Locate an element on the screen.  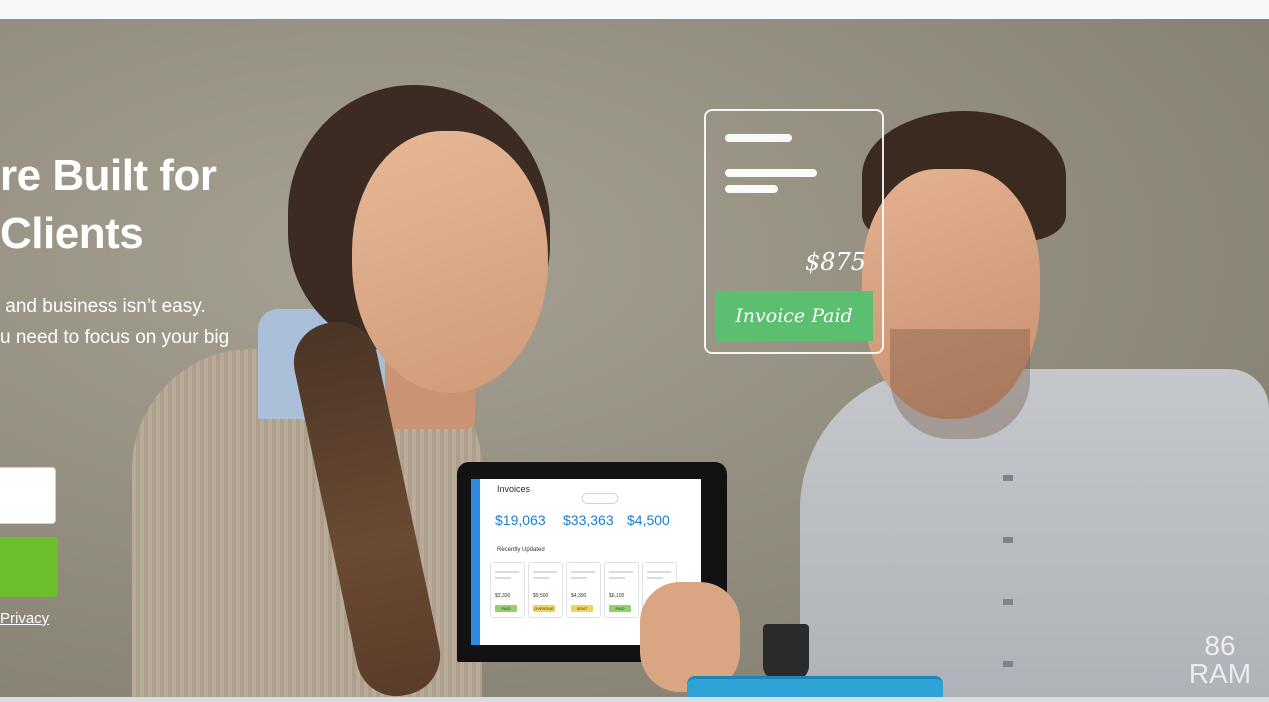
screen-card-value: $9,500 is located at coordinates (541, 596).